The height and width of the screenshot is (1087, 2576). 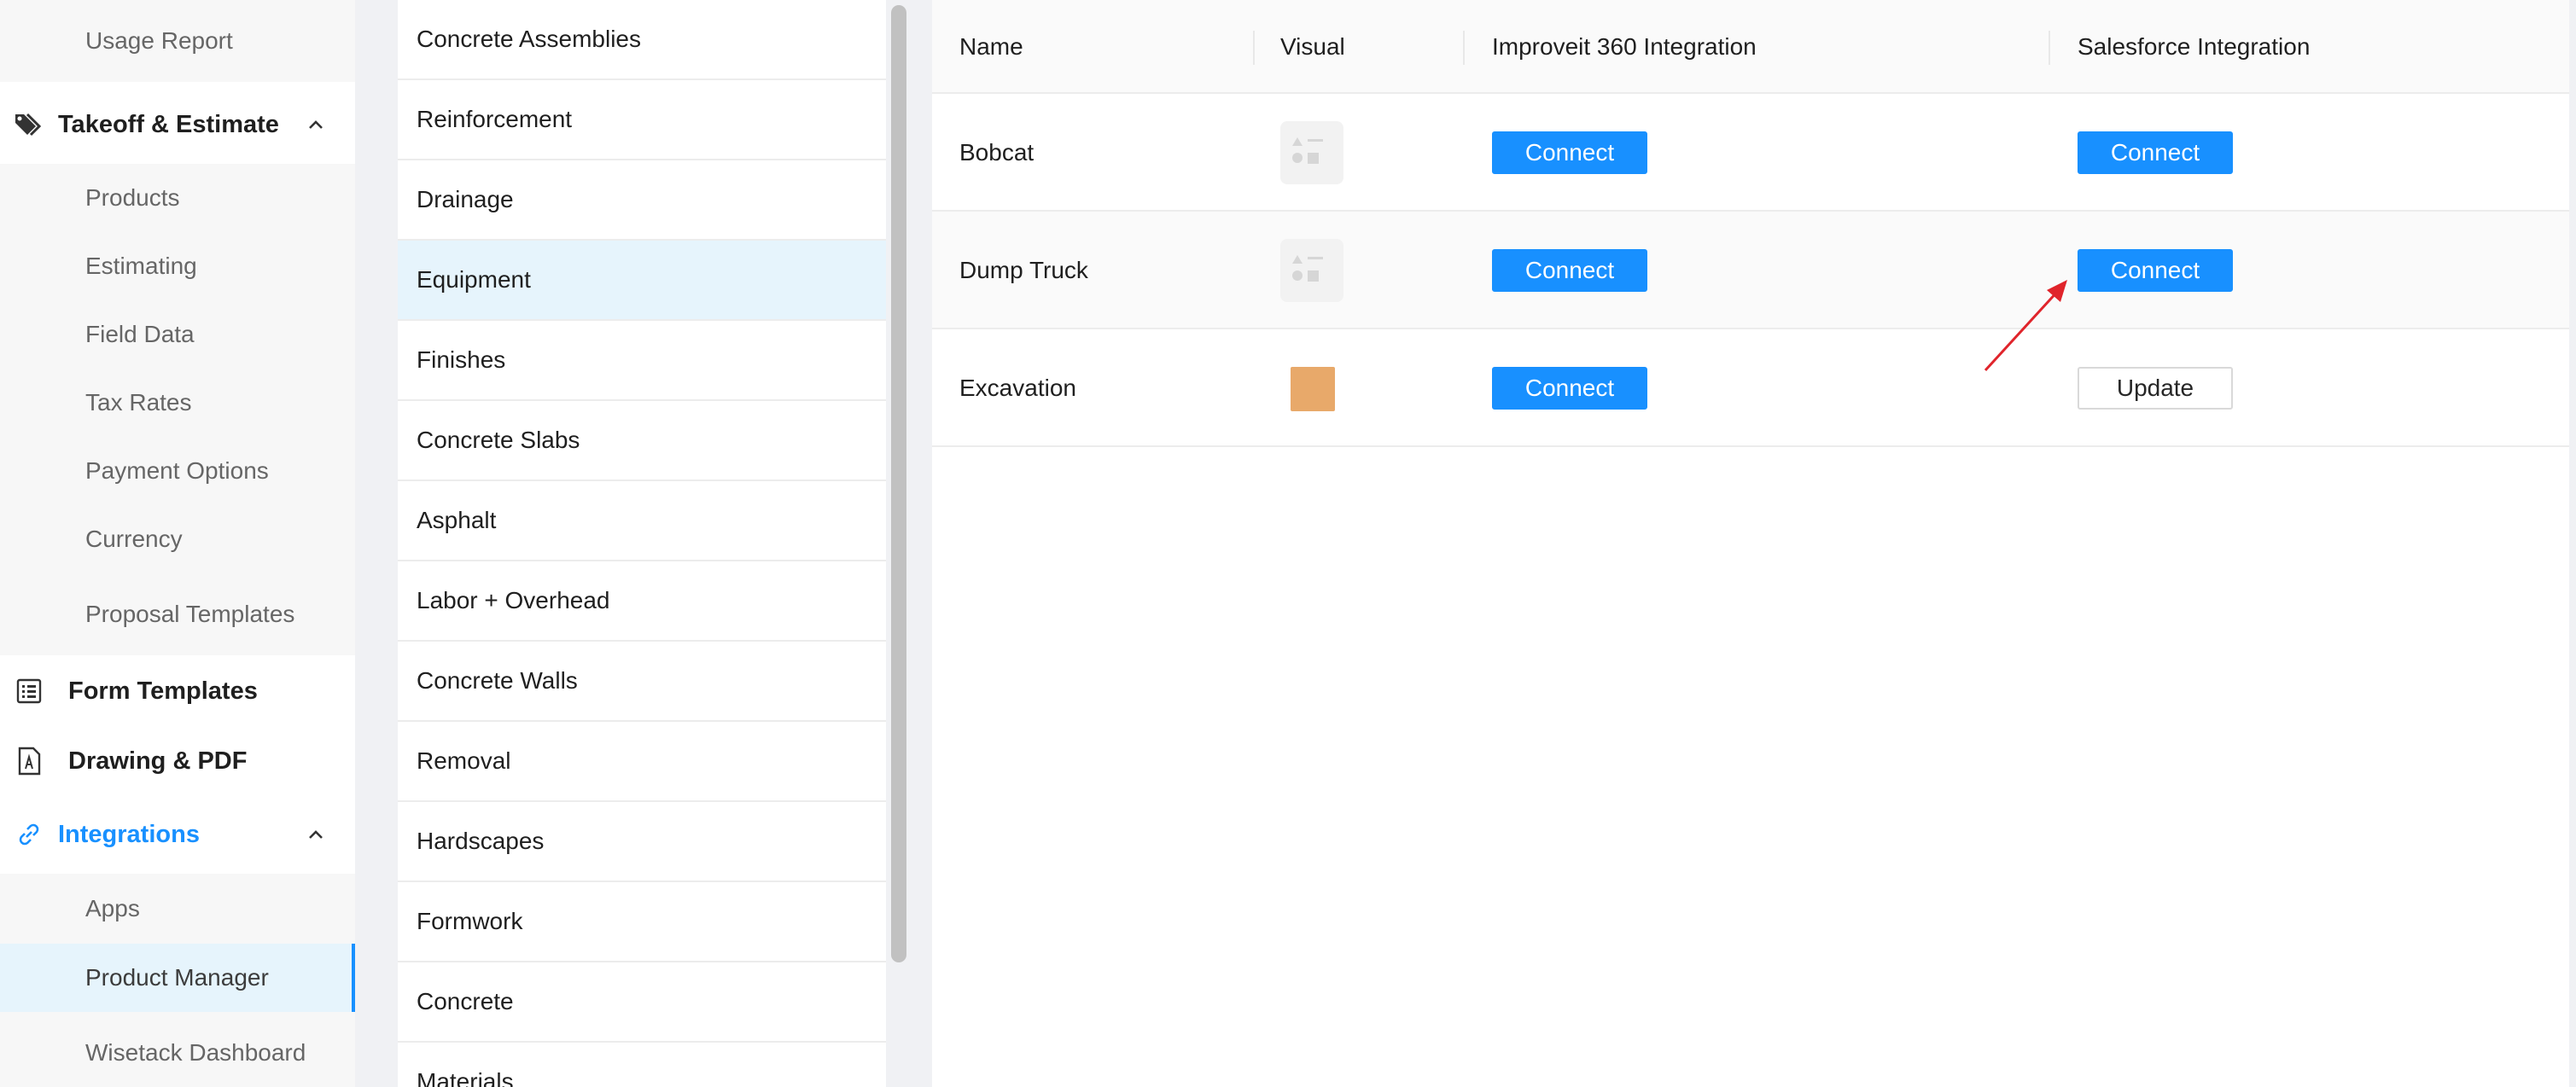 I want to click on sidebar-item-form-templates: Form Templates, so click(x=177, y=691).